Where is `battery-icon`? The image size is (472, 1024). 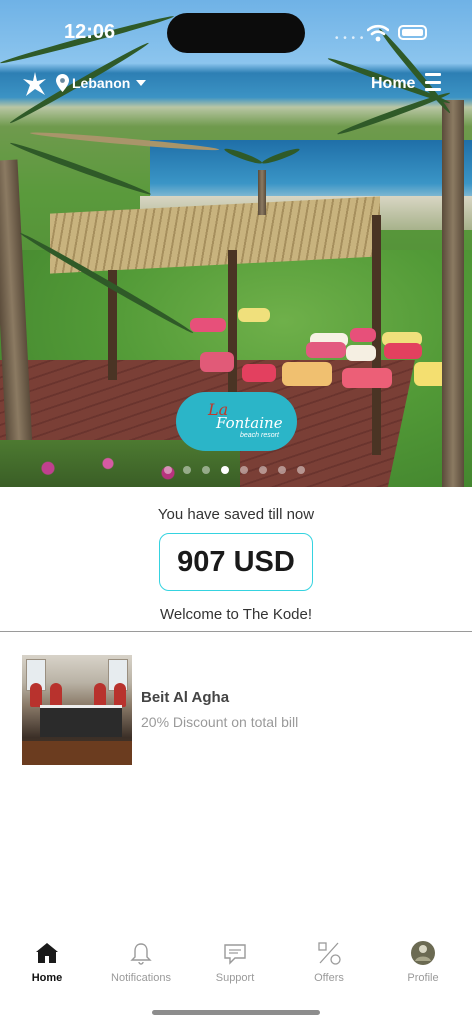 battery-icon is located at coordinates (412, 32).